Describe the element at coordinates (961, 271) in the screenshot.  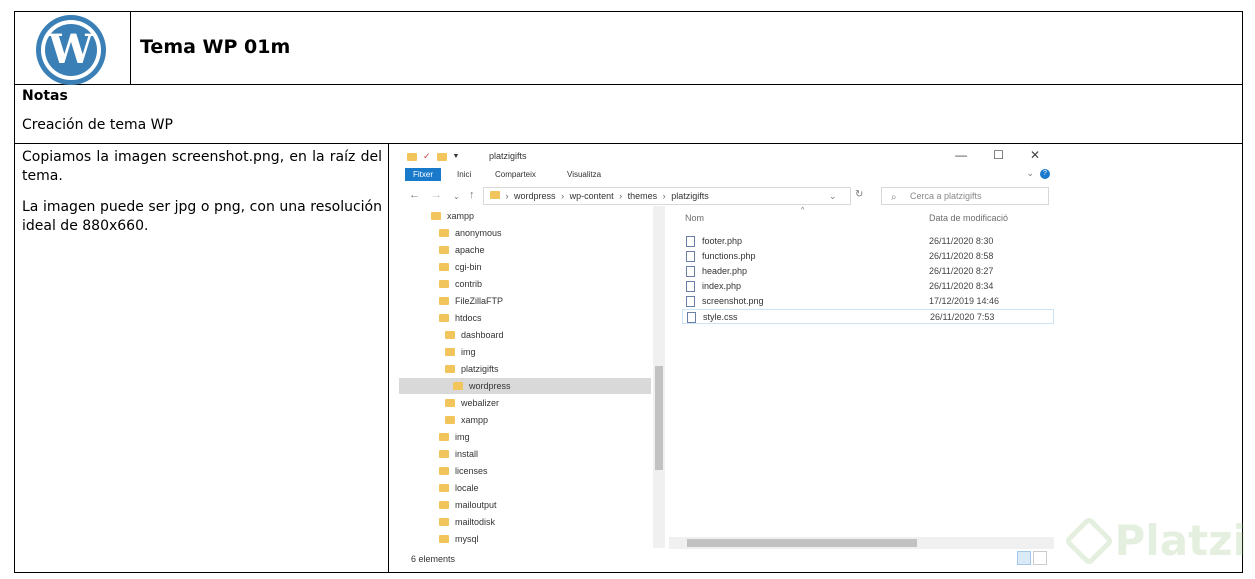
I see `file-date: 26/11/2020 8:27` at that location.